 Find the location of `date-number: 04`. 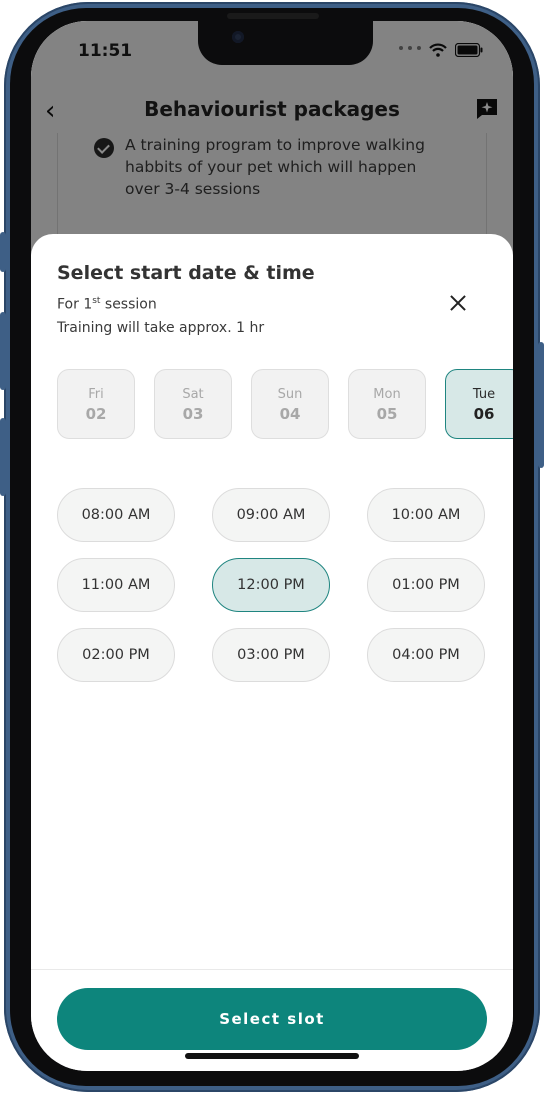

date-number: 04 is located at coordinates (290, 414).